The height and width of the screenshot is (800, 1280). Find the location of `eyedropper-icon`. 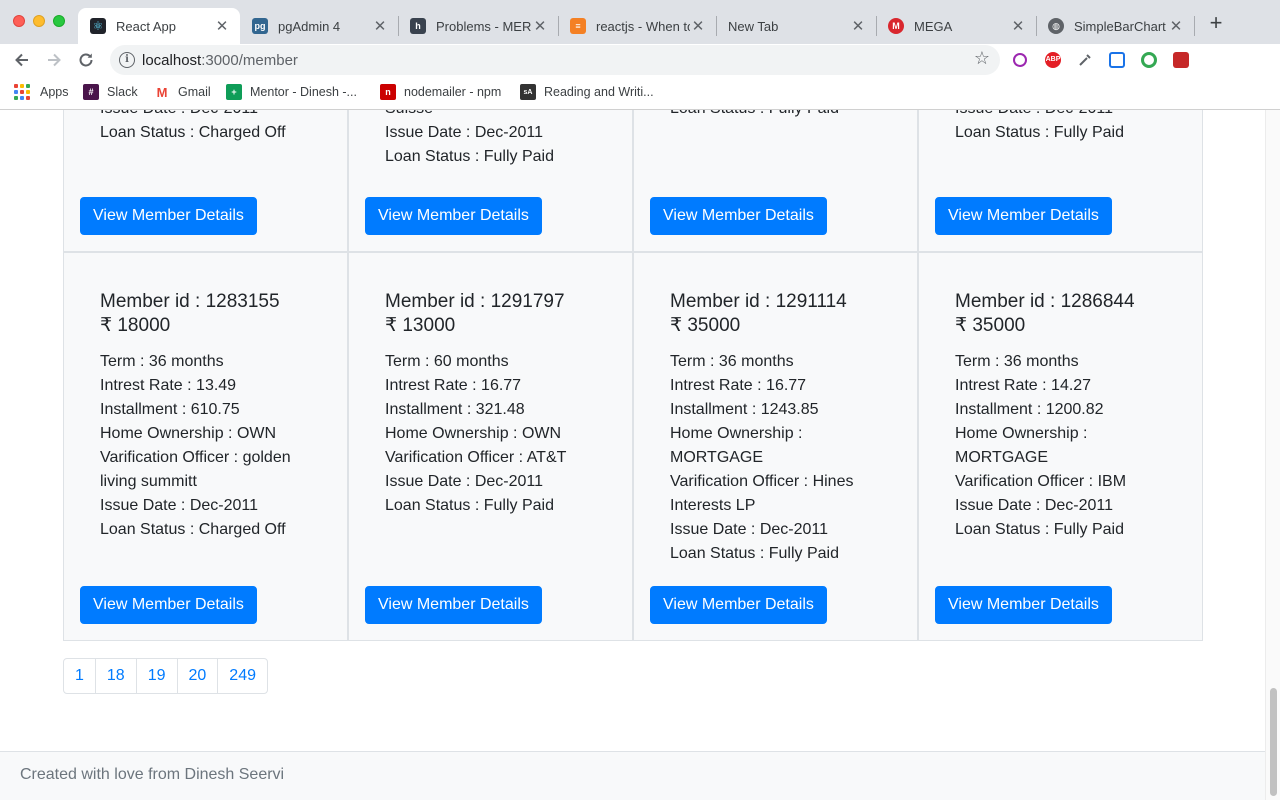

eyedropper-icon is located at coordinates (1085, 60).